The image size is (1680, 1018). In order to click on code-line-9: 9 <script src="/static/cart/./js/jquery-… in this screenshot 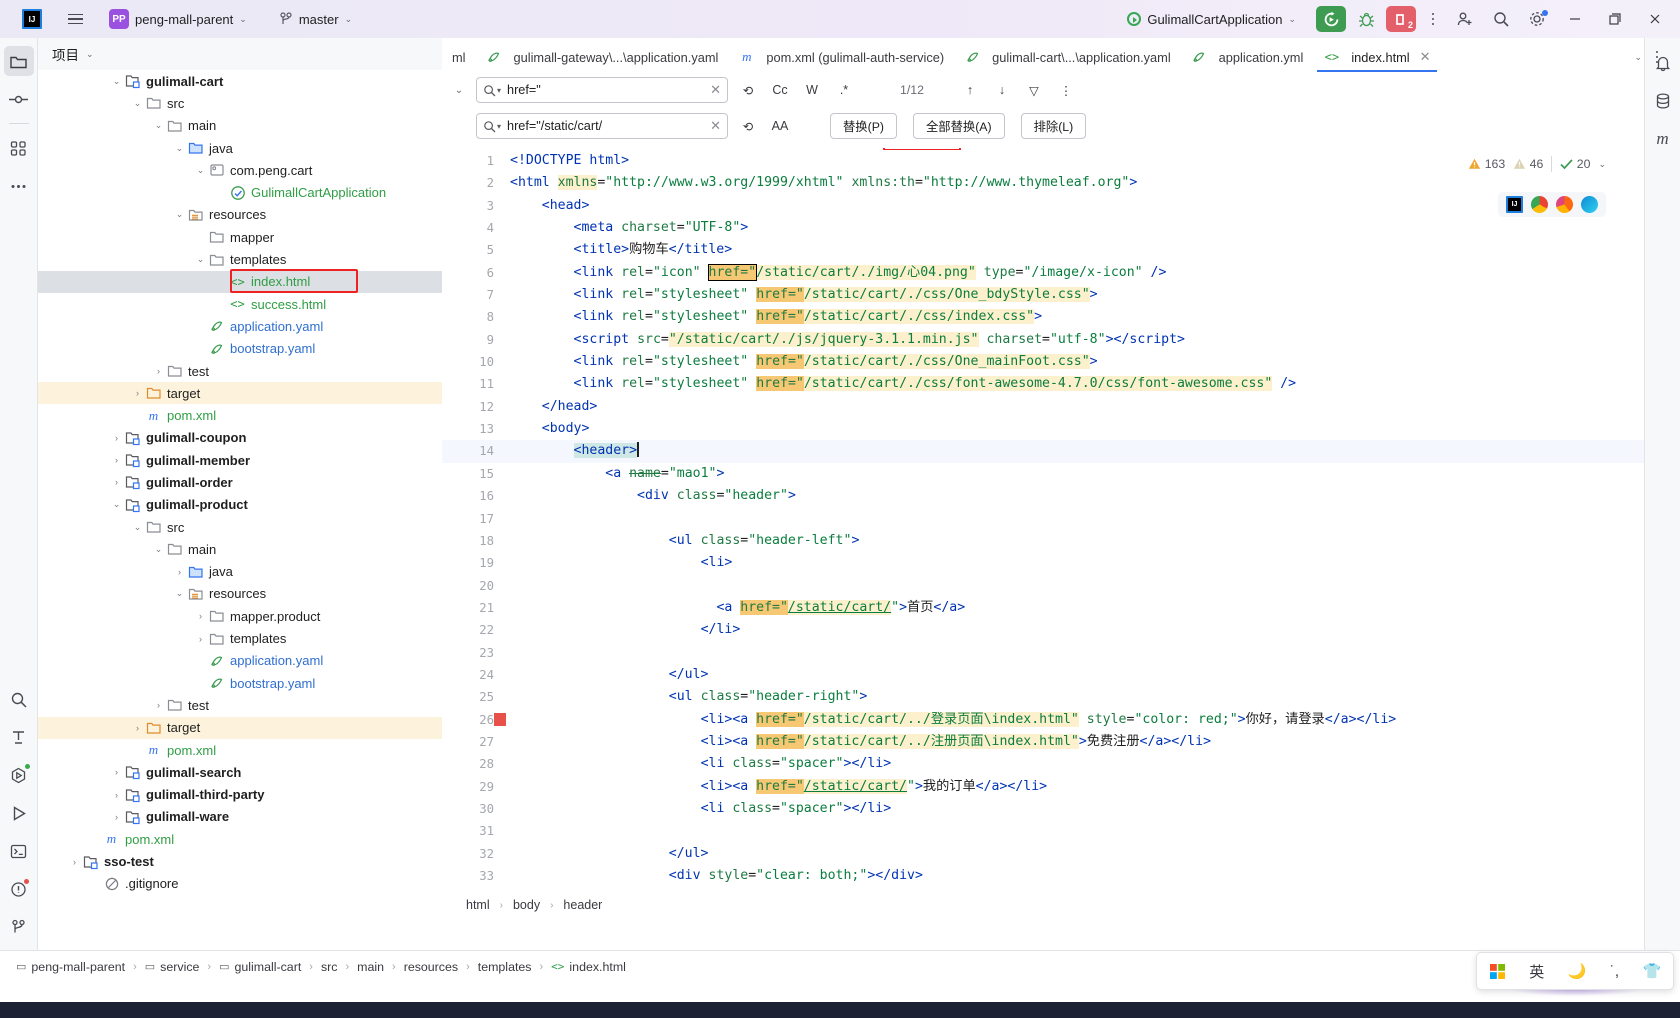, I will do `click(1047, 340)`.